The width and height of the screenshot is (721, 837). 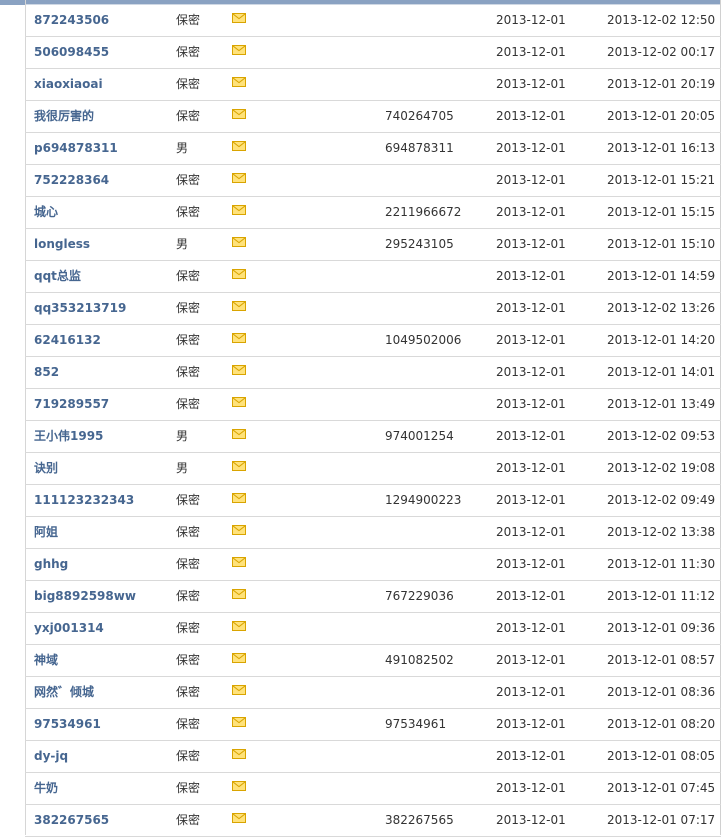 I want to click on member-username-link: 诀别, so click(x=46, y=468).